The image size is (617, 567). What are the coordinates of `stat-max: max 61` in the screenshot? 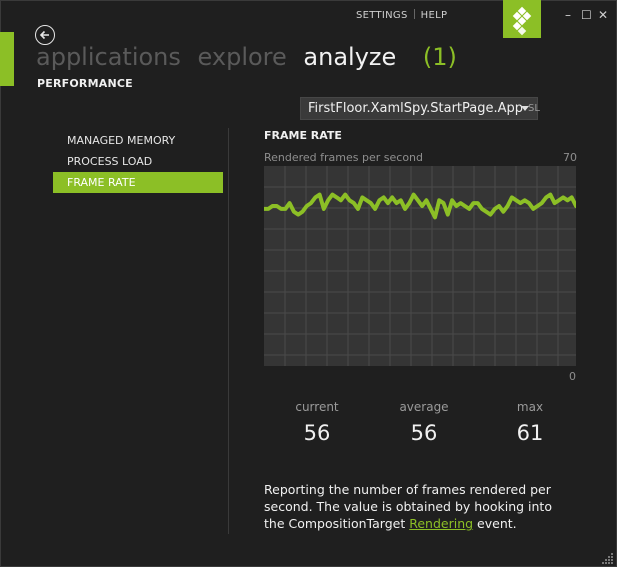 It's located at (530, 422).